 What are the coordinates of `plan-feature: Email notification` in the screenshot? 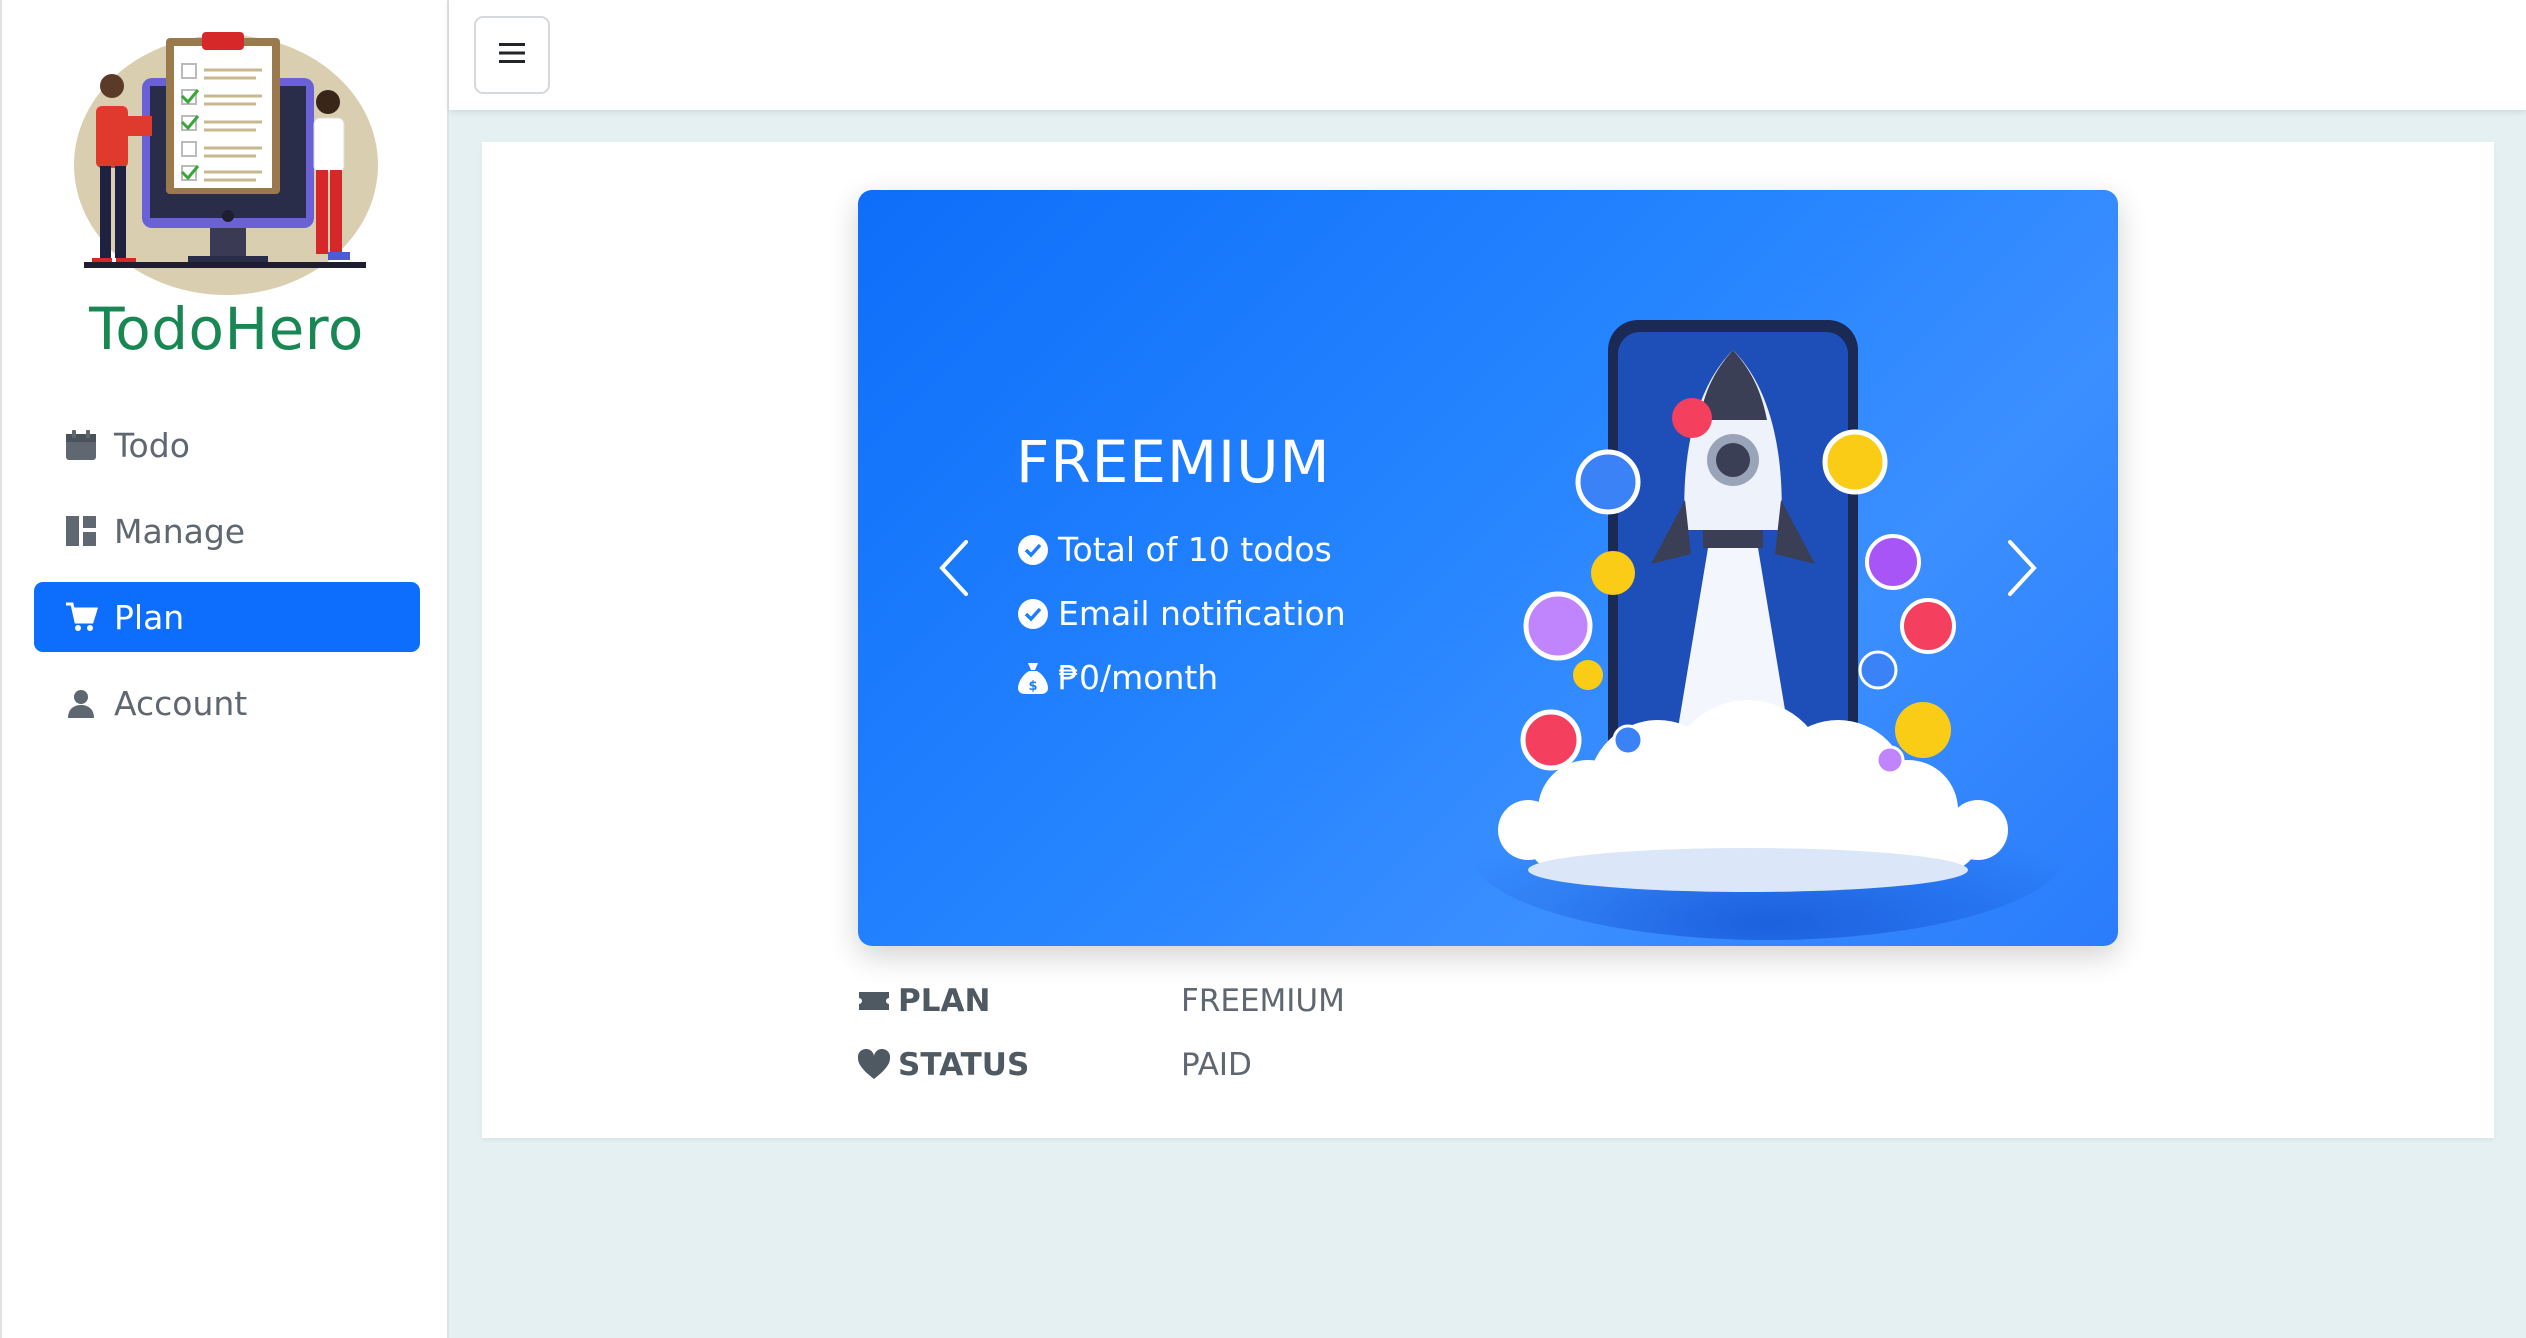 It's located at (1181, 613).